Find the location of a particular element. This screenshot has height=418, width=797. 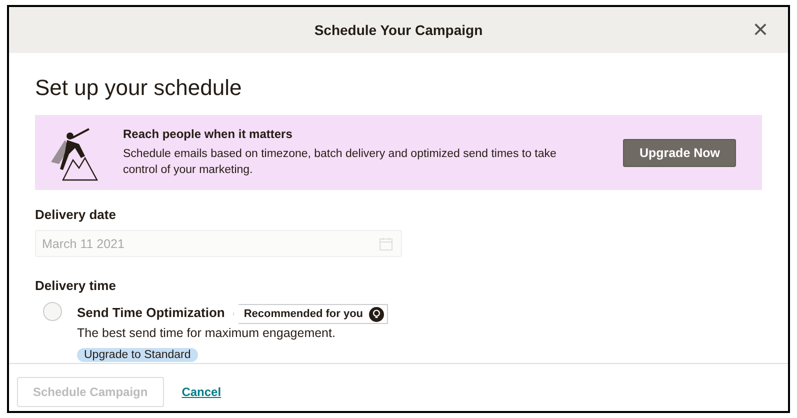

close-button: × is located at coordinates (760, 29).